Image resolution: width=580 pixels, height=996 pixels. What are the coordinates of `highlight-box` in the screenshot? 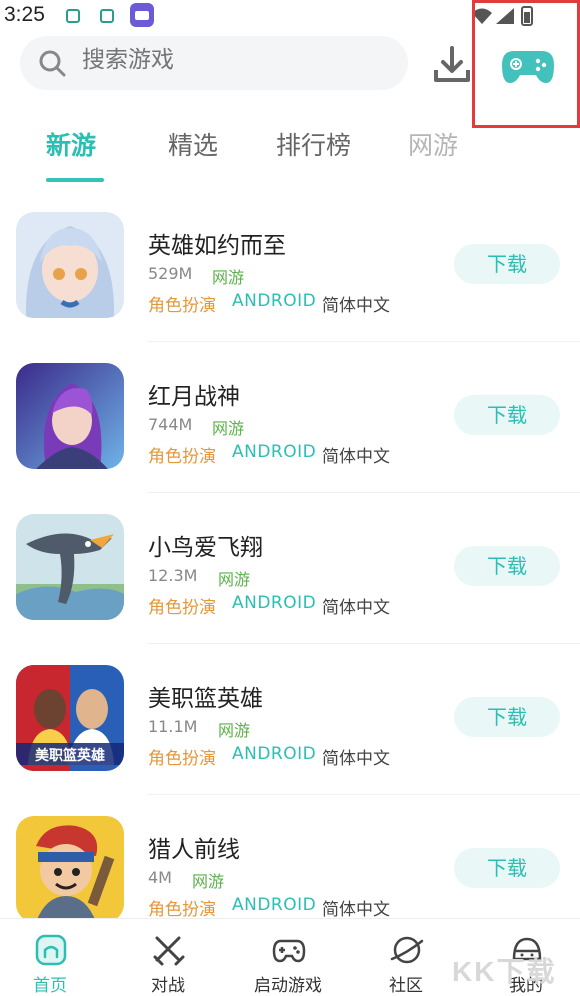 It's located at (526, 64).